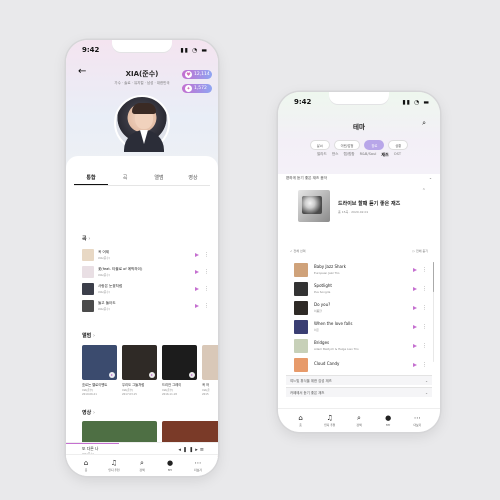  I want to click on song-row: When the love falls 이훈 ⋮, so click(360, 326).